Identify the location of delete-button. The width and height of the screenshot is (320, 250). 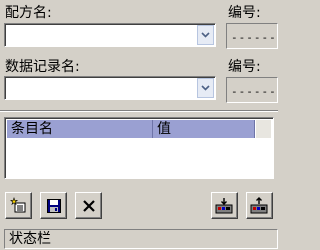
(88, 205).